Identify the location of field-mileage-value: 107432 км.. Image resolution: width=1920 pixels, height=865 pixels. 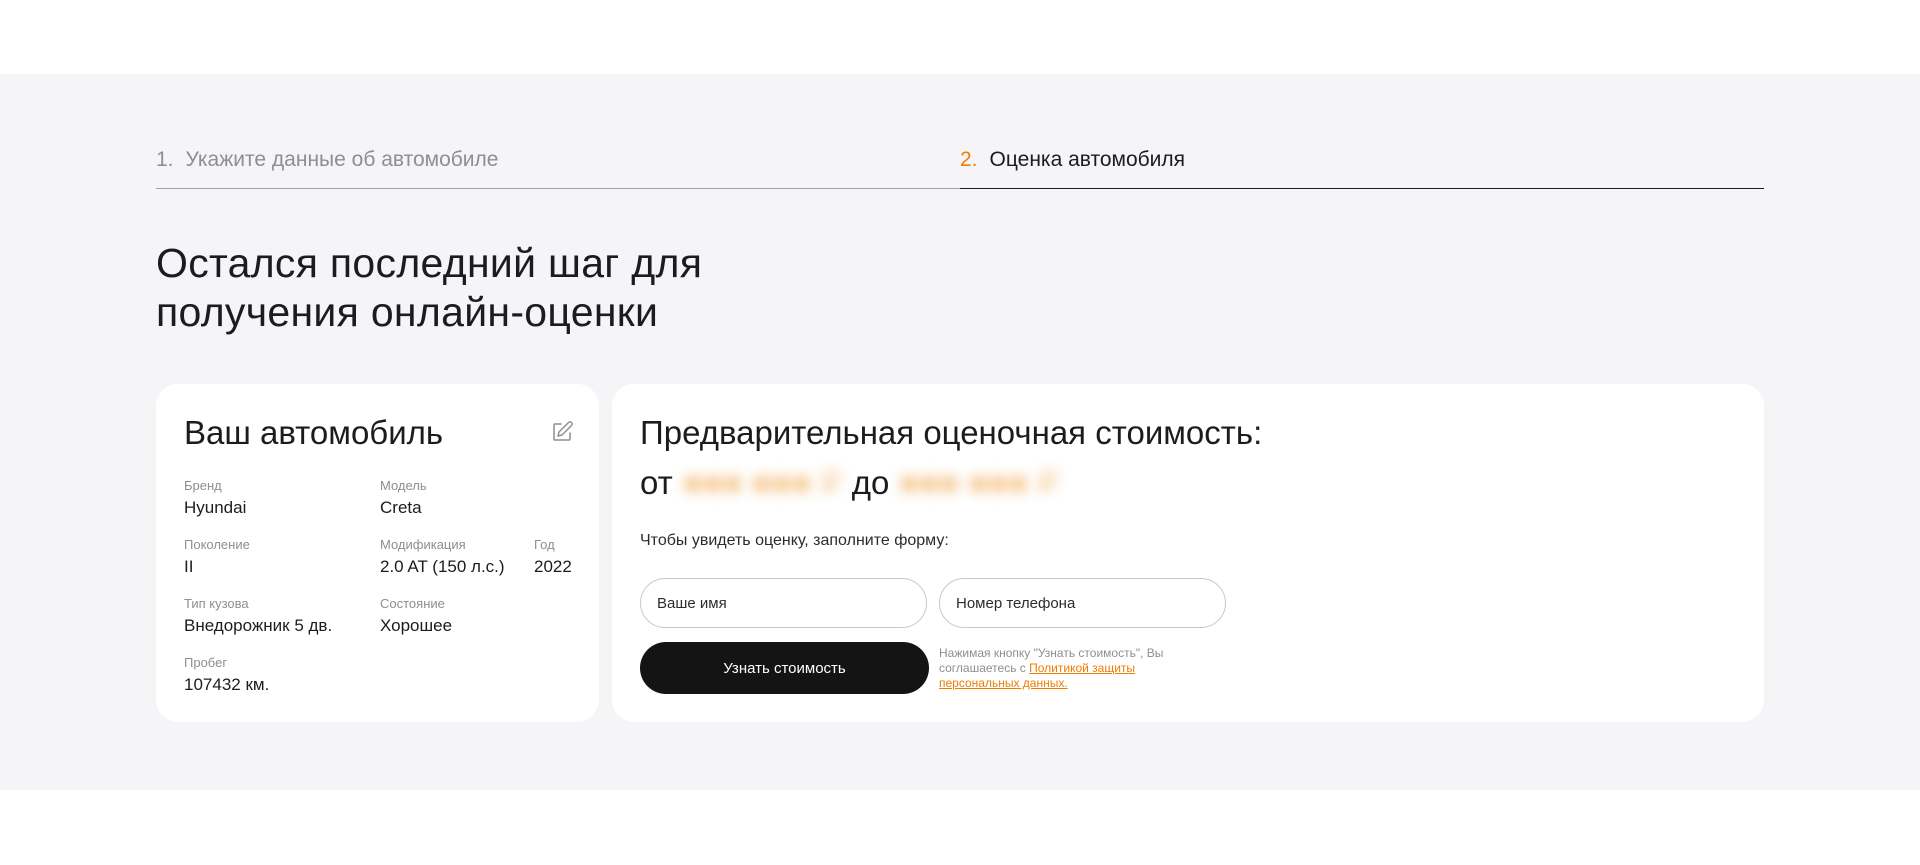
(227, 684).